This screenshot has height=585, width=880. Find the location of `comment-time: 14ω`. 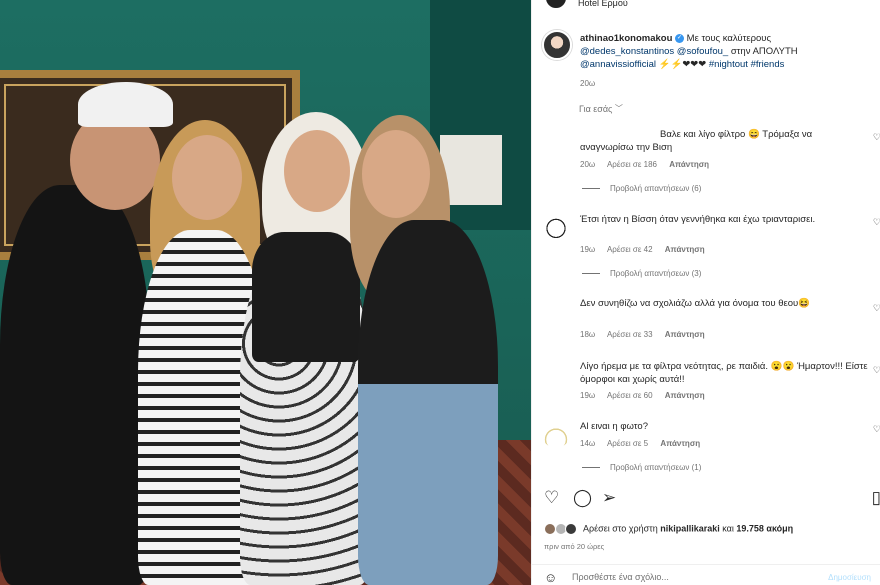

comment-time: 14ω is located at coordinates (588, 443).